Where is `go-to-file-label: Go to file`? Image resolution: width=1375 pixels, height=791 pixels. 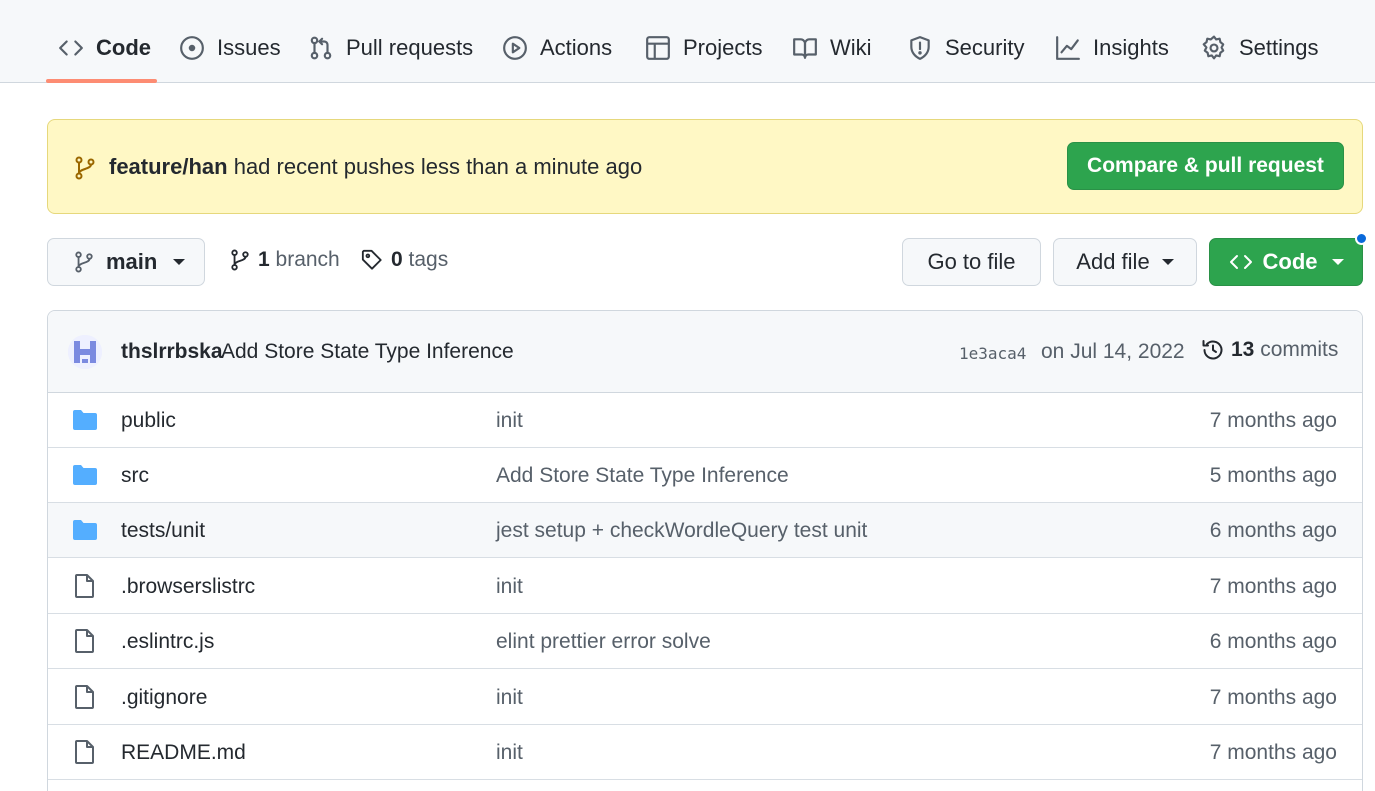 go-to-file-label: Go to file is located at coordinates (971, 261).